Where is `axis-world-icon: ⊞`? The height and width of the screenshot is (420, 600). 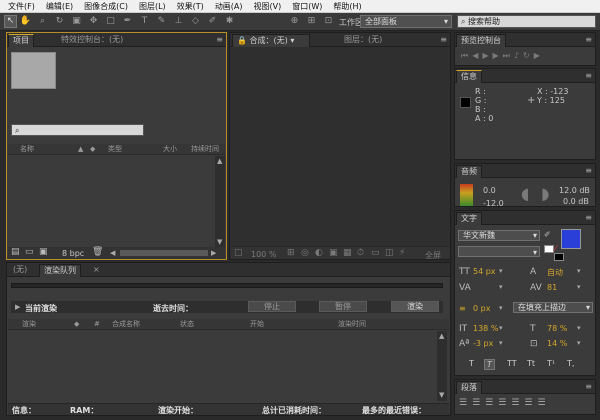 axis-world-icon: ⊞ is located at coordinates (311, 21).